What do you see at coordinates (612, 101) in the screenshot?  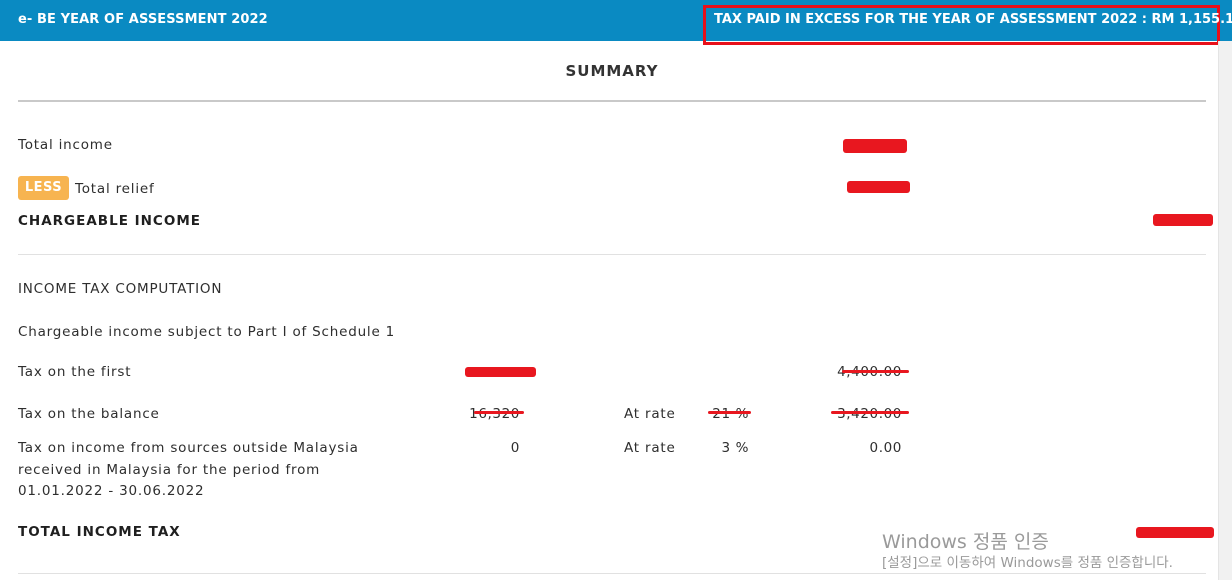 I see `summary-divider` at bounding box center [612, 101].